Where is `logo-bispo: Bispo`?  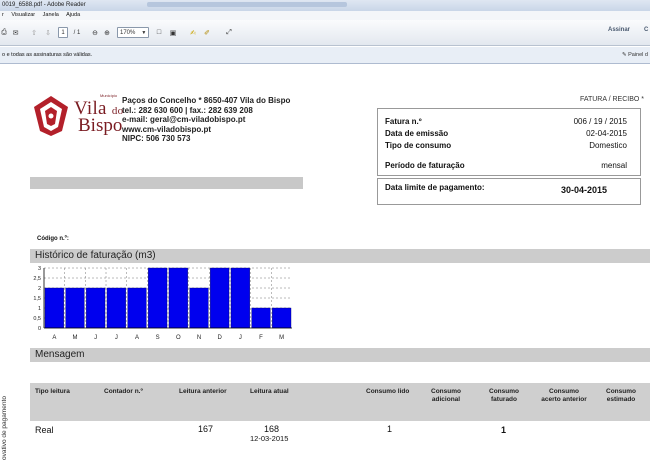
logo-bispo: Bispo is located at coordinates (100, 125).